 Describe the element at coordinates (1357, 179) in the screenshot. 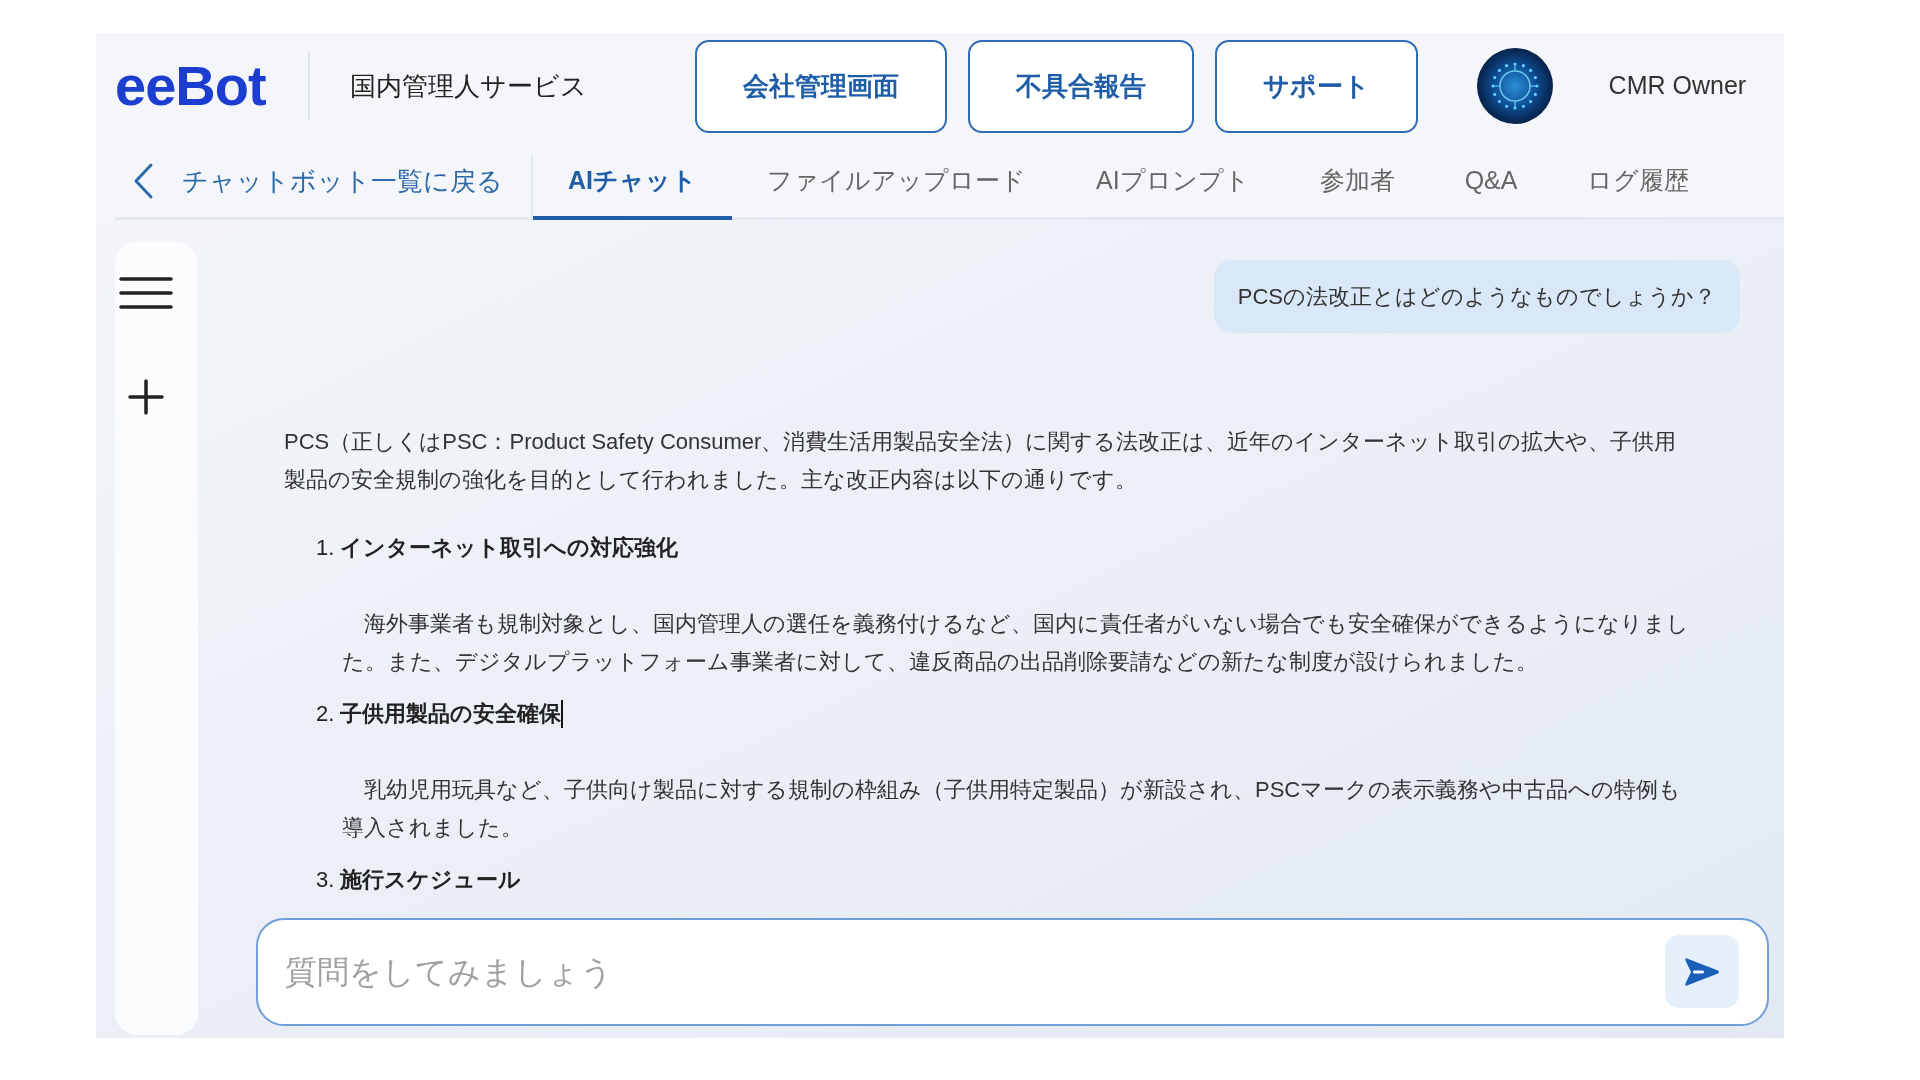

I see `tab: 参加者` at that location.